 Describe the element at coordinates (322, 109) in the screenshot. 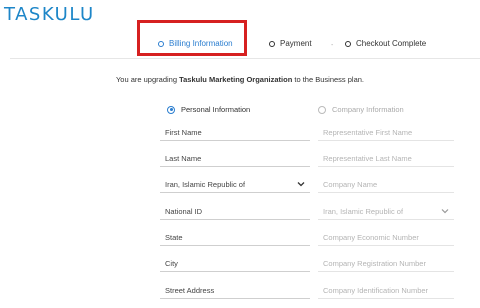

I see `radio-unchecked-icon` at that location.